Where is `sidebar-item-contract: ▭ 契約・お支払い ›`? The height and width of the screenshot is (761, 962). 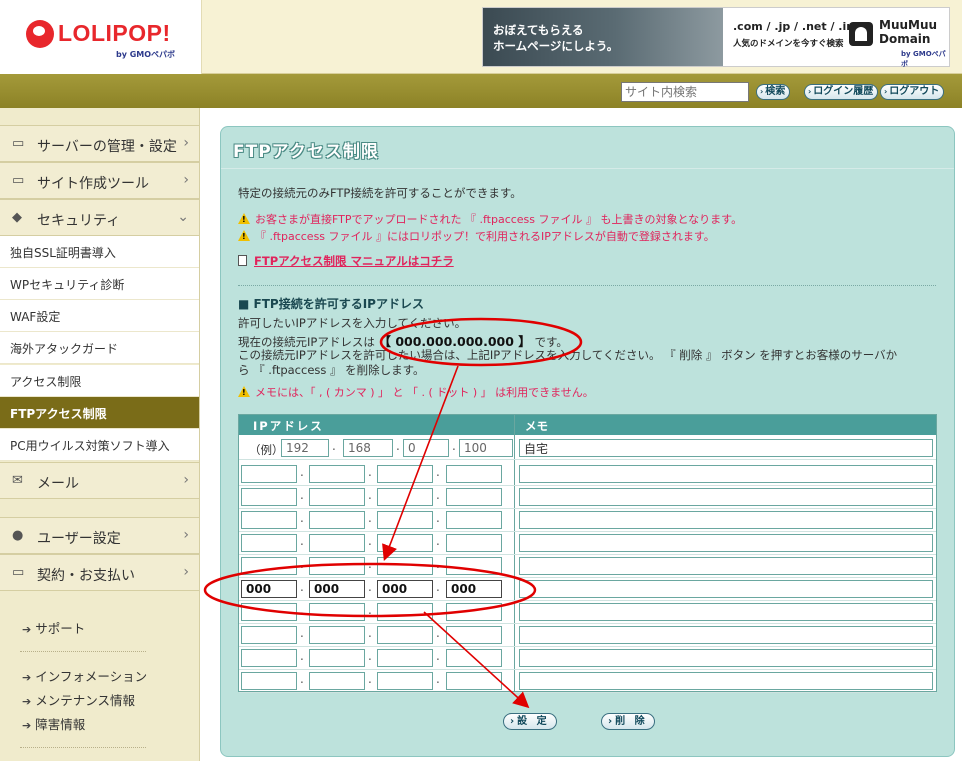
sidebar-item-contract: ▭ 契約・お支払い › is located at coordinates (99, 572).